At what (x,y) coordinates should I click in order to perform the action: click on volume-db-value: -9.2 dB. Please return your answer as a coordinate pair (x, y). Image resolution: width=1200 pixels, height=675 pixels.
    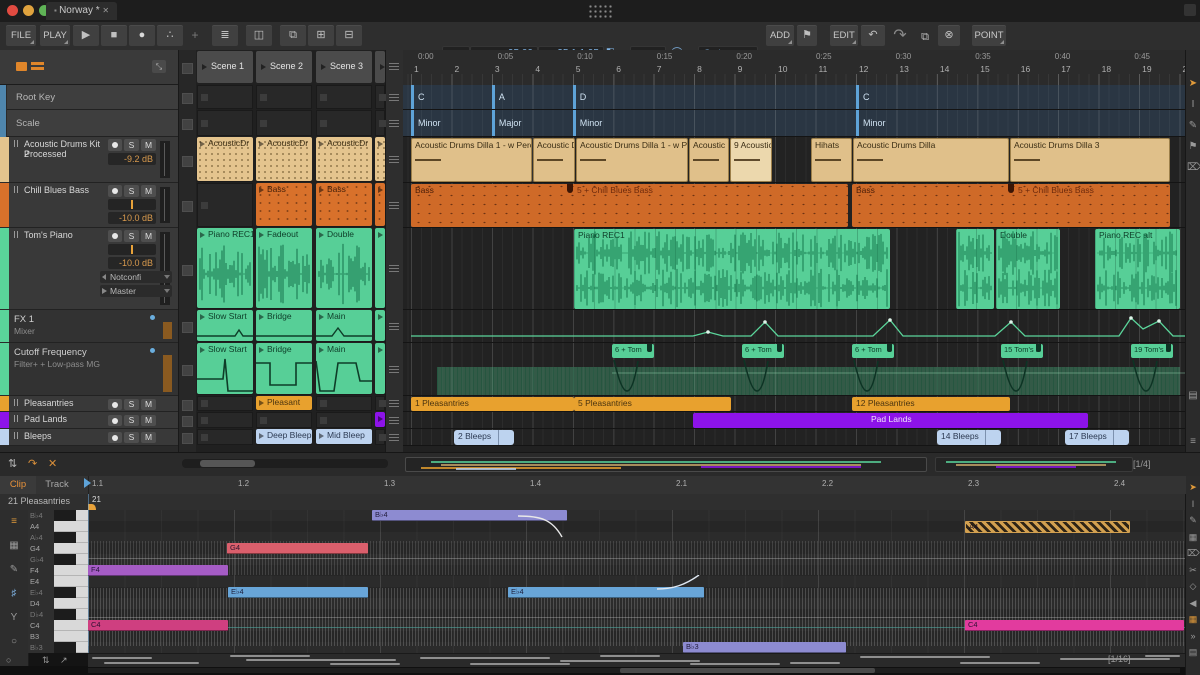
    Looking at the image, I should click on (132, 159).